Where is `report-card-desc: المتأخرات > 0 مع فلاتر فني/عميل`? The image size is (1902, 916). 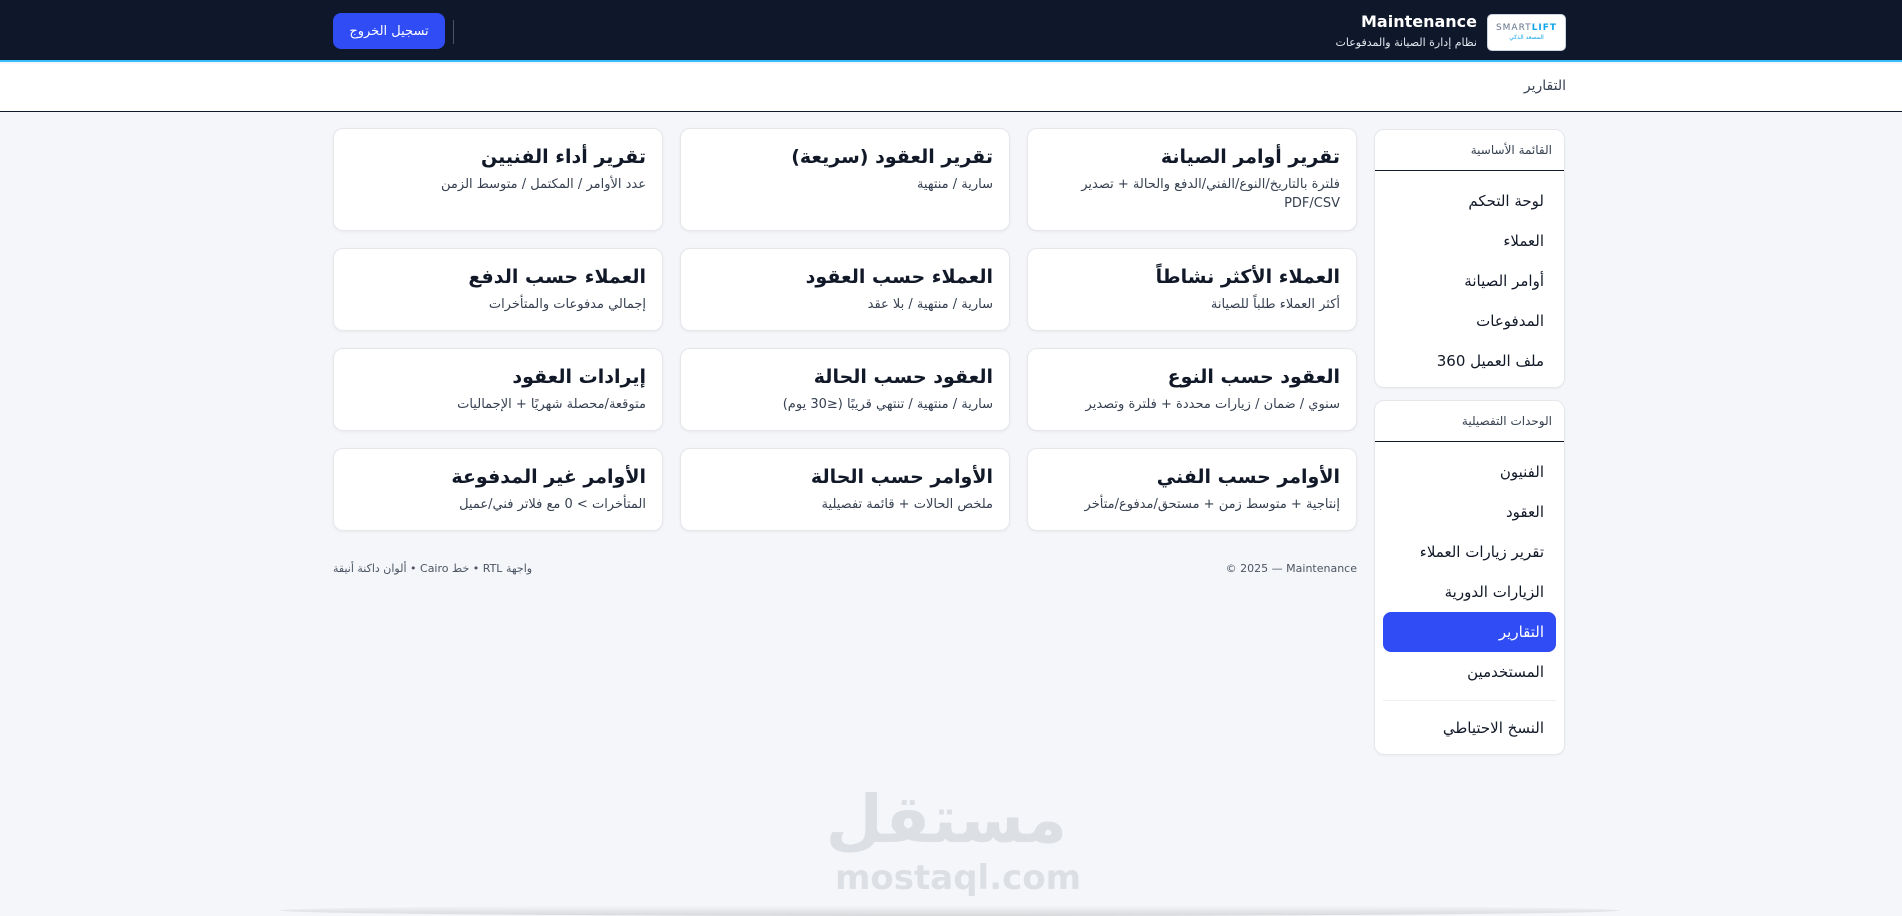 report-card-desc: المتأخرات > 0 مع فلاتر فني/عميل is located at coordinates (552, 504).